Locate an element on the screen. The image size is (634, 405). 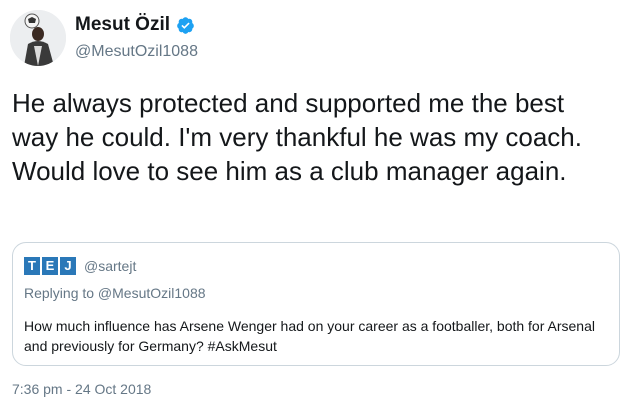
tej-logo-letter: E is located at coordinates (50, 266).